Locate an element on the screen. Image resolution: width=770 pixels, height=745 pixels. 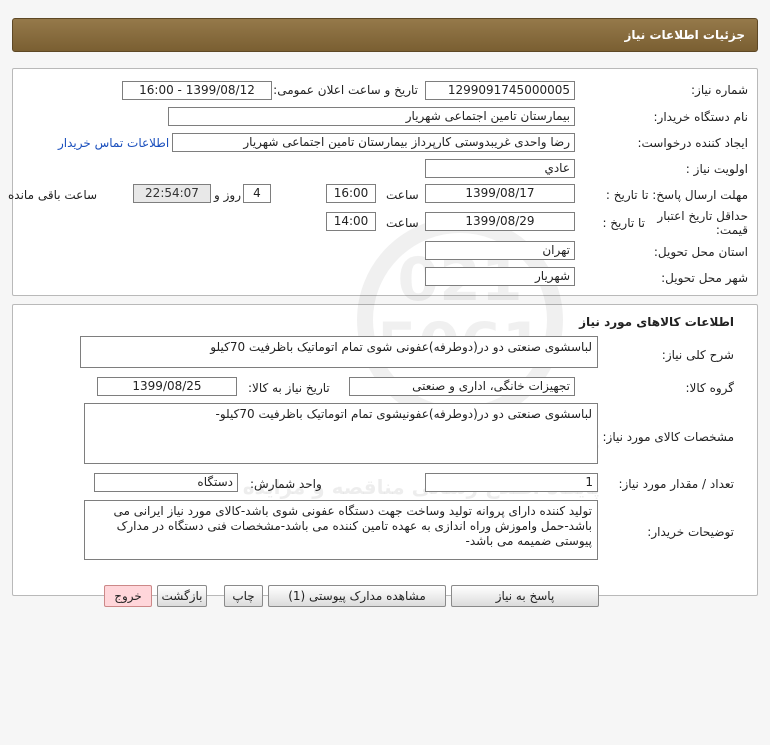
spec-label: مشخصات کالای مورد نیاز: is located at coordinates (668, 437).